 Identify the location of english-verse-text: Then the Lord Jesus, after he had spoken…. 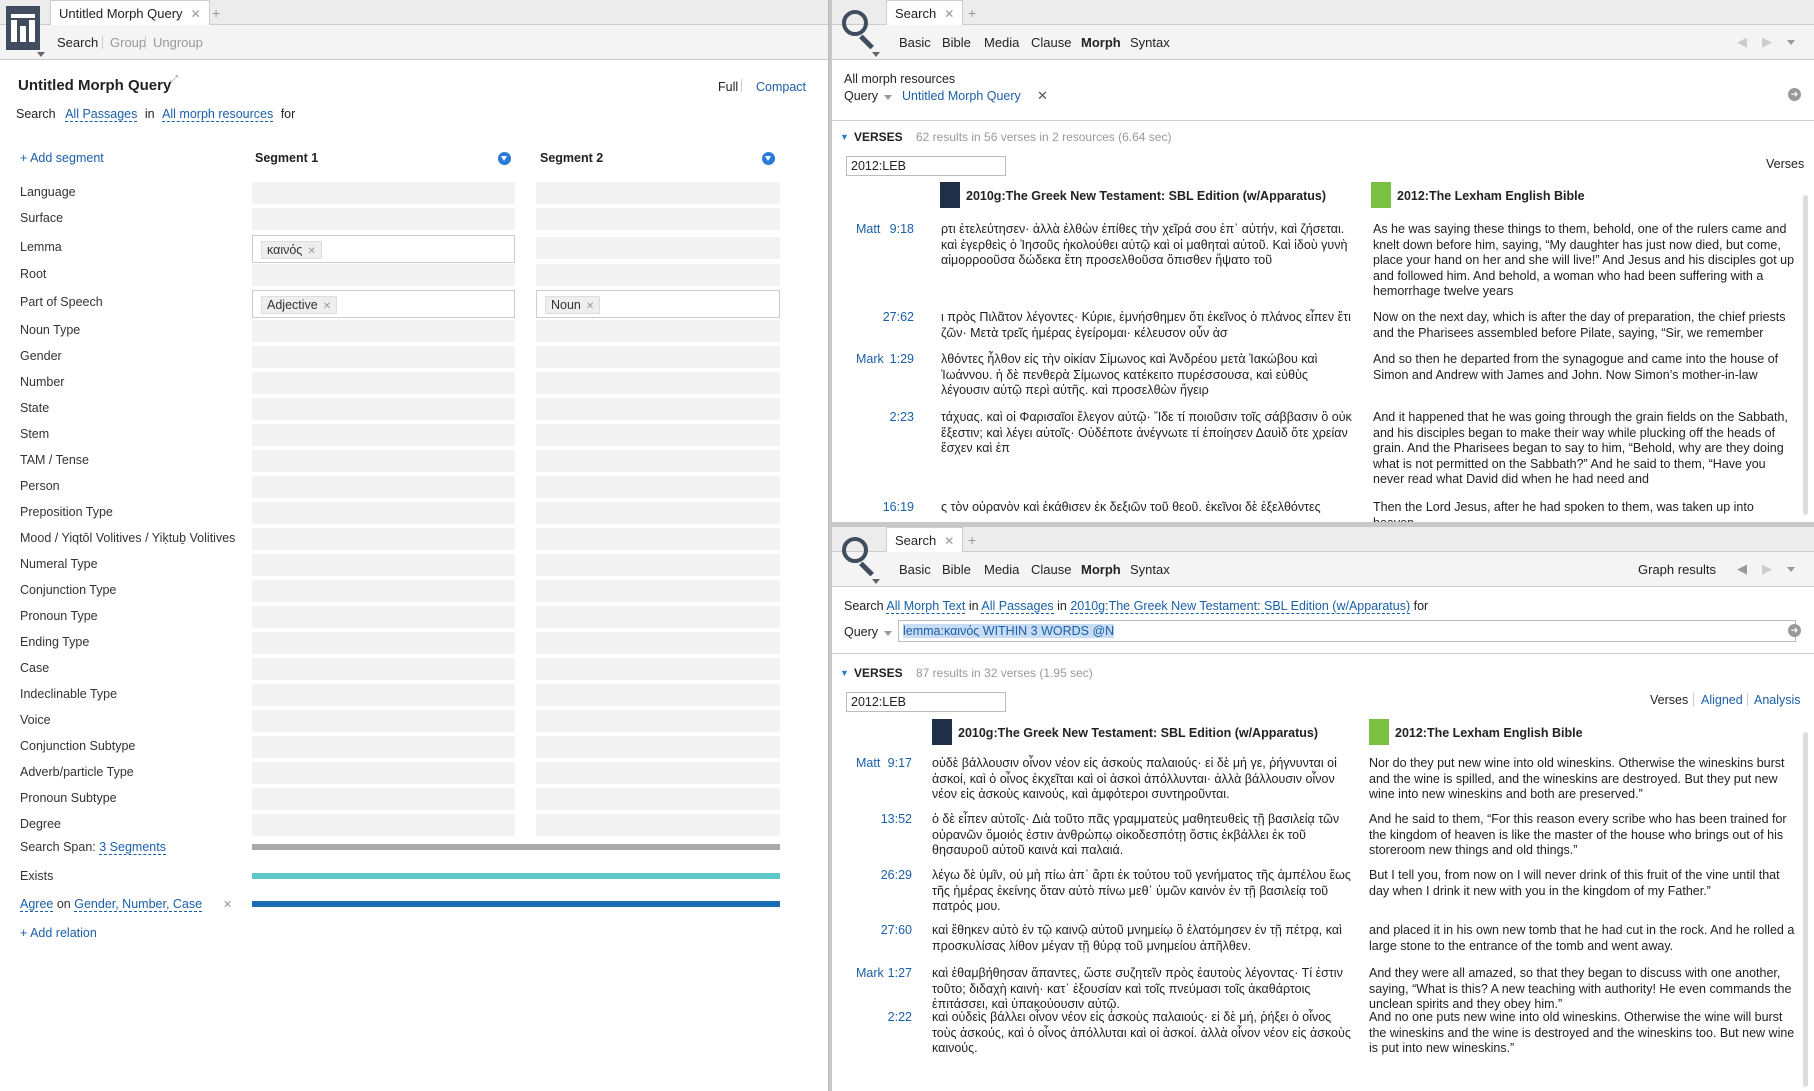
(1585, 511).